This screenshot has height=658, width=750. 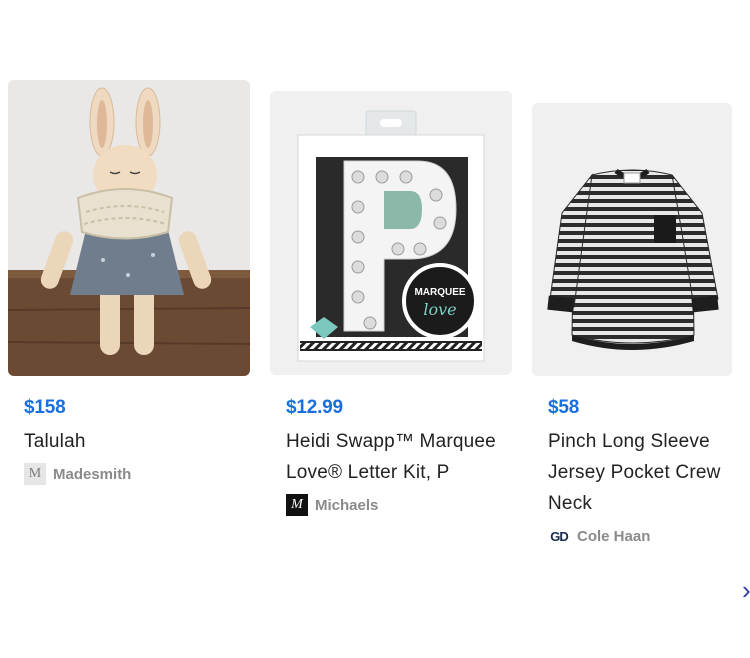 What do you see at coordinates (347, 505) in the screenshot?
I see `seller-name: Michaels` at bounding box center [347, 505].